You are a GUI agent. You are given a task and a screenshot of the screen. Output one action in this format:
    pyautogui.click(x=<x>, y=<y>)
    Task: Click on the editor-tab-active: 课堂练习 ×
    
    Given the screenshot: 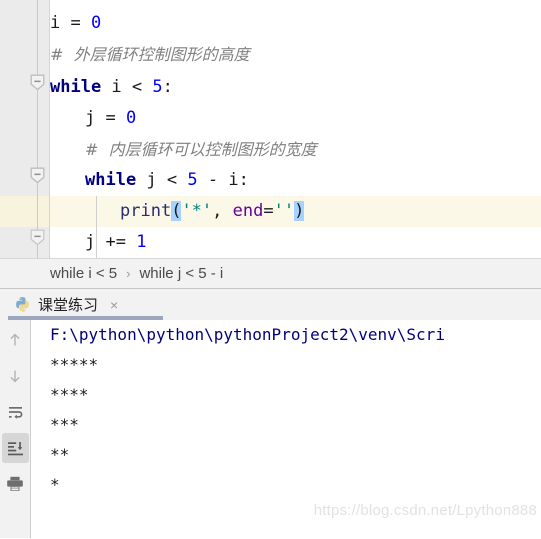 What is the action you would take?
    pyautogui.click(x=81, y=304)
    